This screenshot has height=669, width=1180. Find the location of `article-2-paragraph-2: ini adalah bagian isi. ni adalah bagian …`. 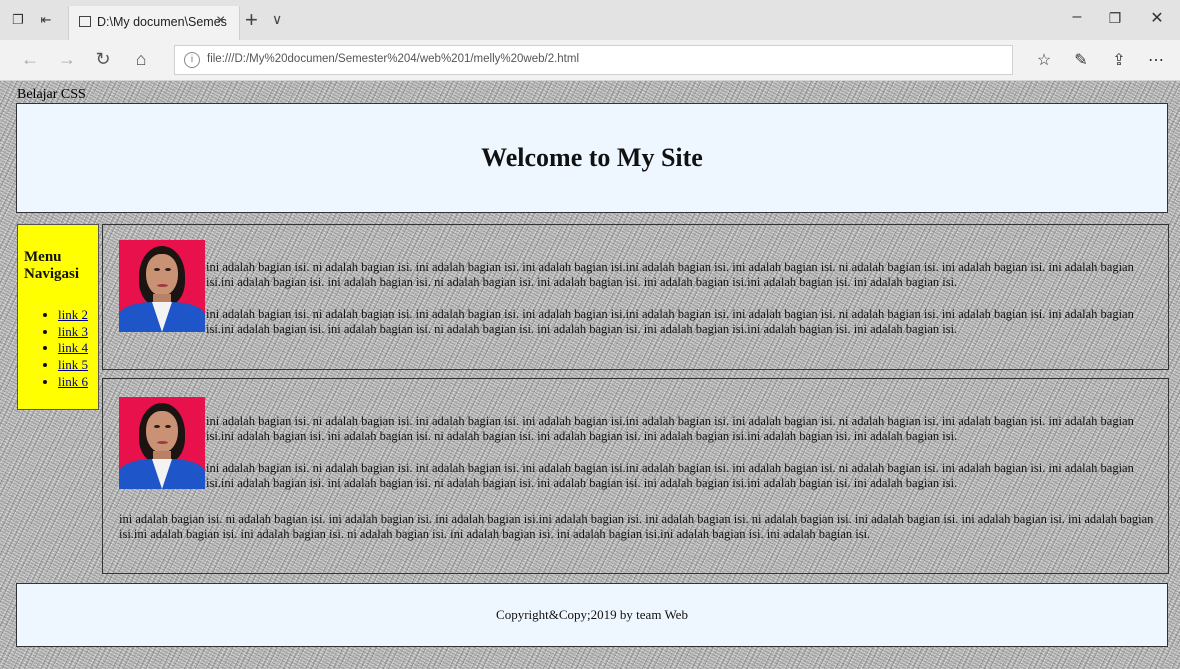

article-2-paragraph-2: ini adalah bagian isi. ni adalah bagian … is located at coordinates (670, 475).